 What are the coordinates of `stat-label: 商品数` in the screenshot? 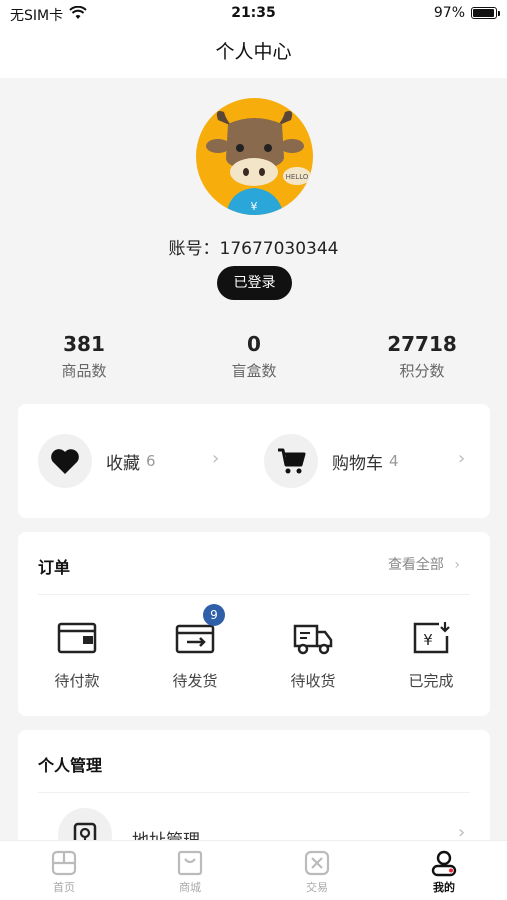 It's located at (84, 371).